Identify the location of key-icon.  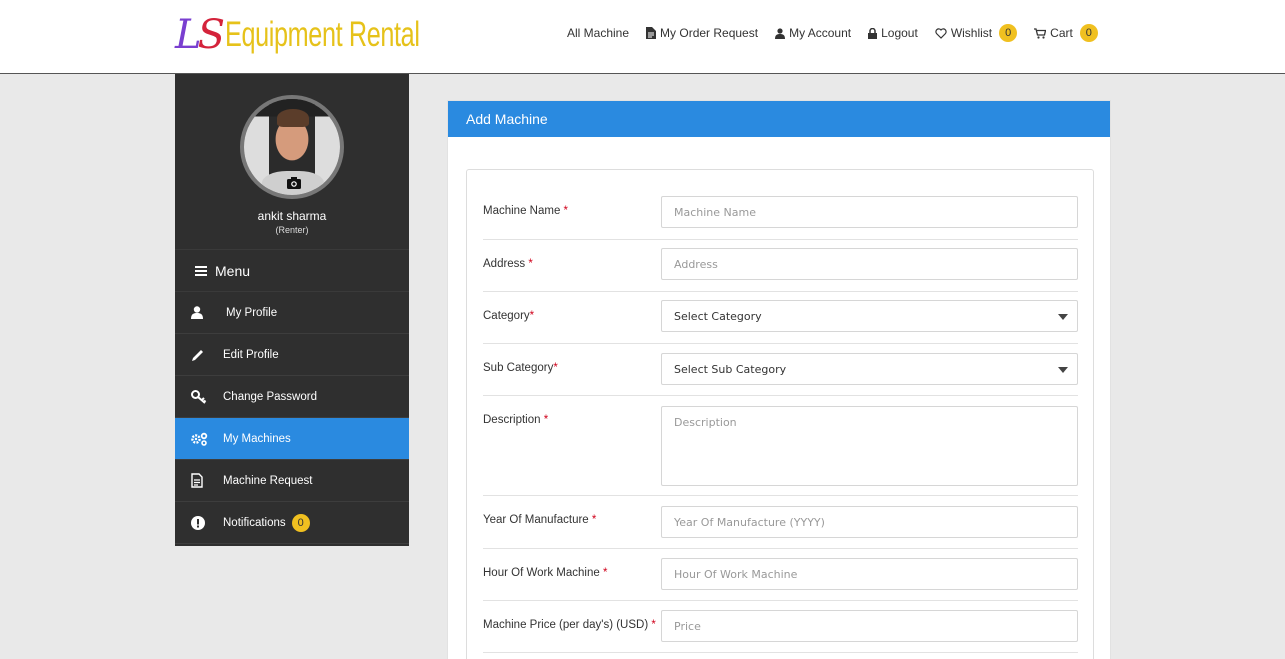
(199, 396).